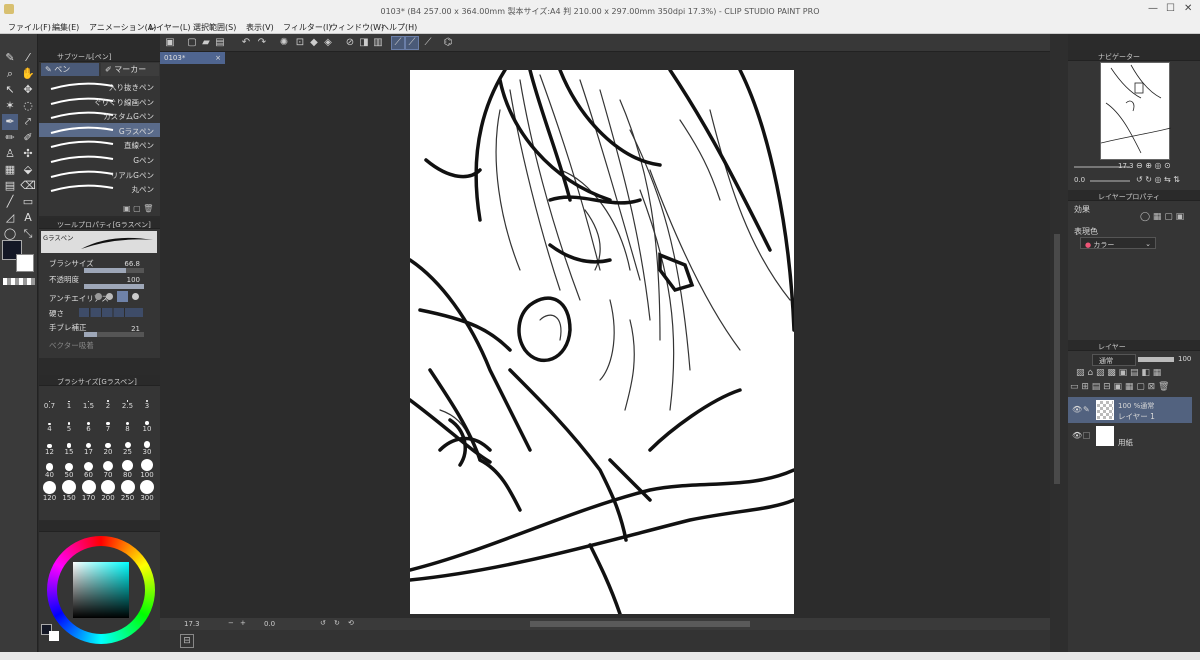  I want to click on airbrush-icon: ✣, so click(28, 154).